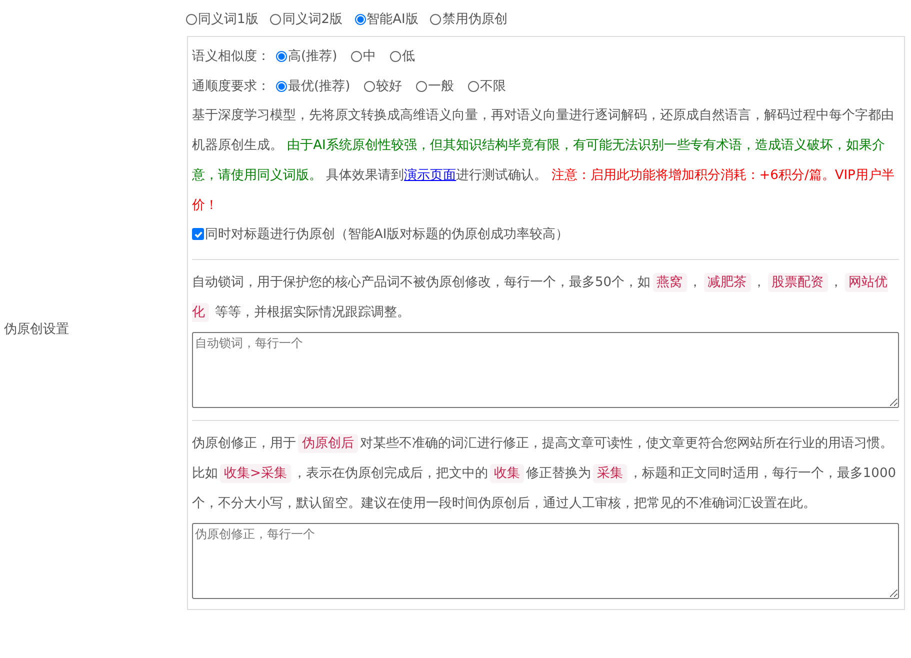  What do you see at coordinates (231, 86) in the screenshot?
I see `option-label: 通顺度要求：` at bounding box center [231, 86].